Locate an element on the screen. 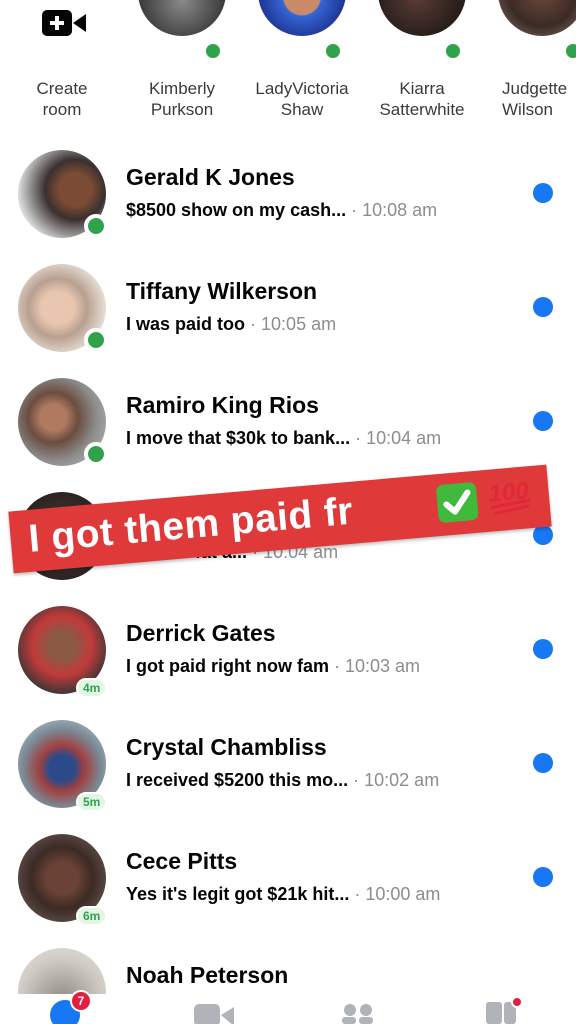 The width and height of the screenshot is (576, 1024). story-name: LadyVictoria Shaw is located at coordinates (302, 99).